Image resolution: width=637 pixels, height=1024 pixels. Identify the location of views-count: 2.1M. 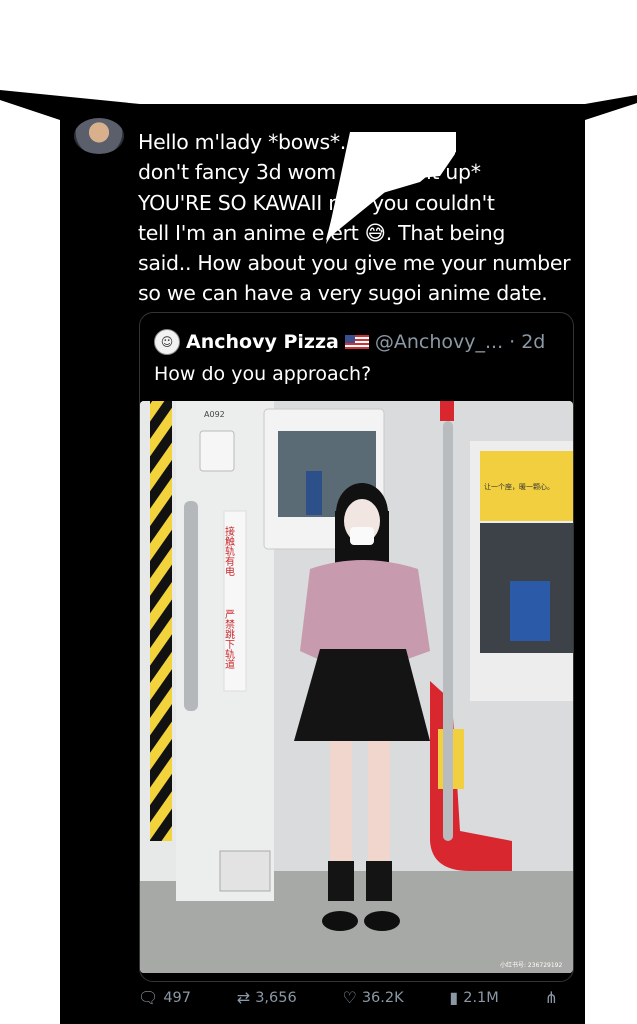
(481, 997).